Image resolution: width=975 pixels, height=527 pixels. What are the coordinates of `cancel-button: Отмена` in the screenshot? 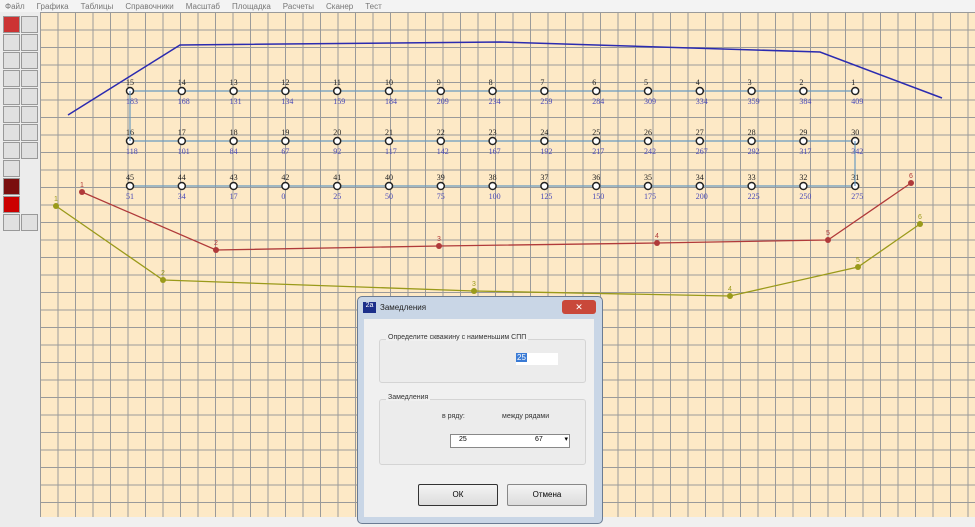 It's located at (547, 495).